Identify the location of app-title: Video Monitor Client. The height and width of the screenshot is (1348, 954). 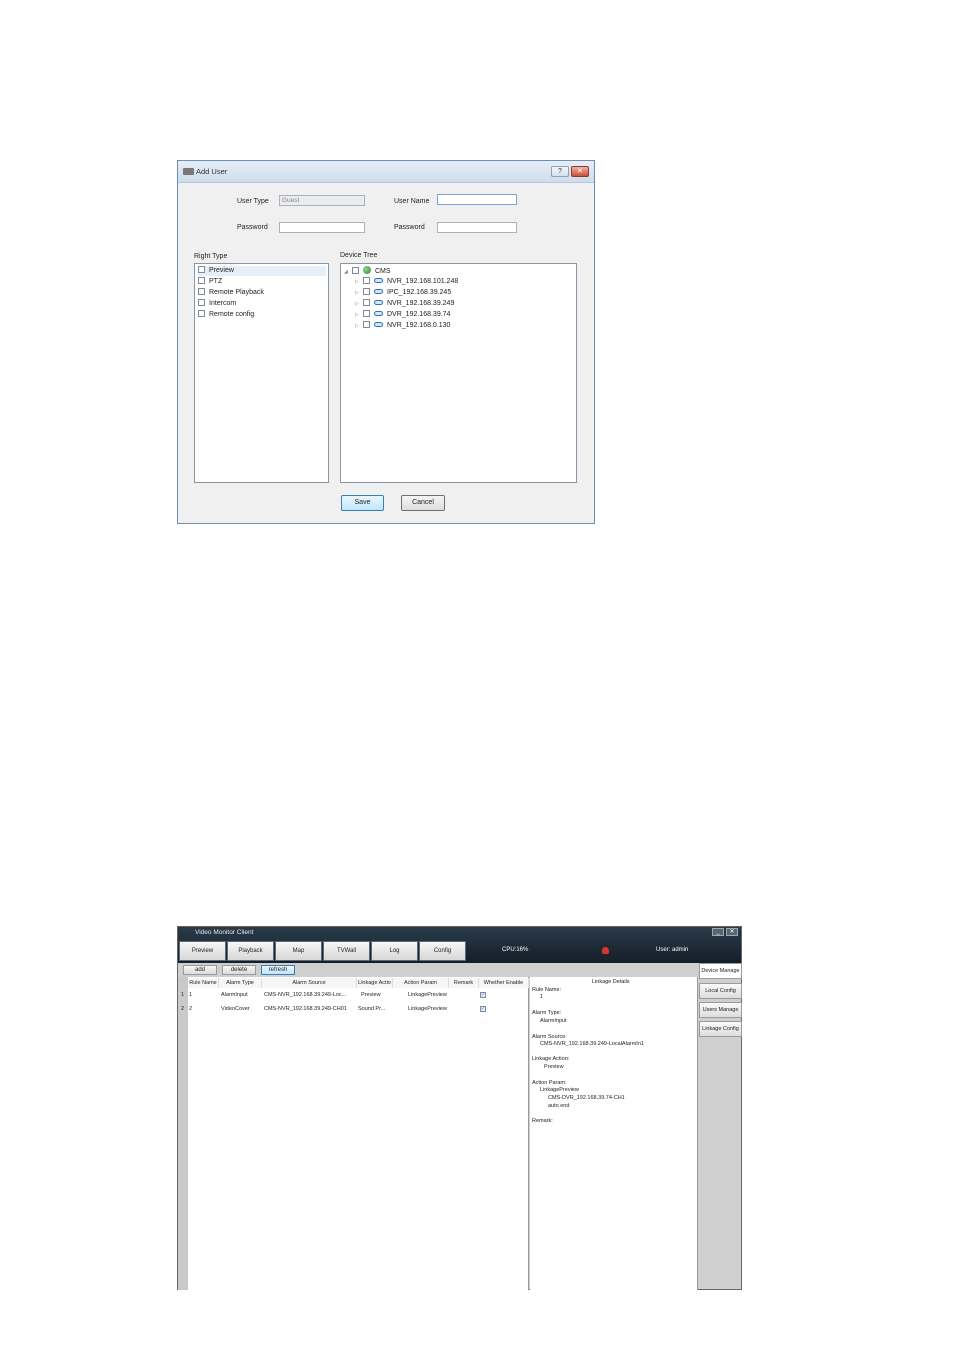
(224, 932).